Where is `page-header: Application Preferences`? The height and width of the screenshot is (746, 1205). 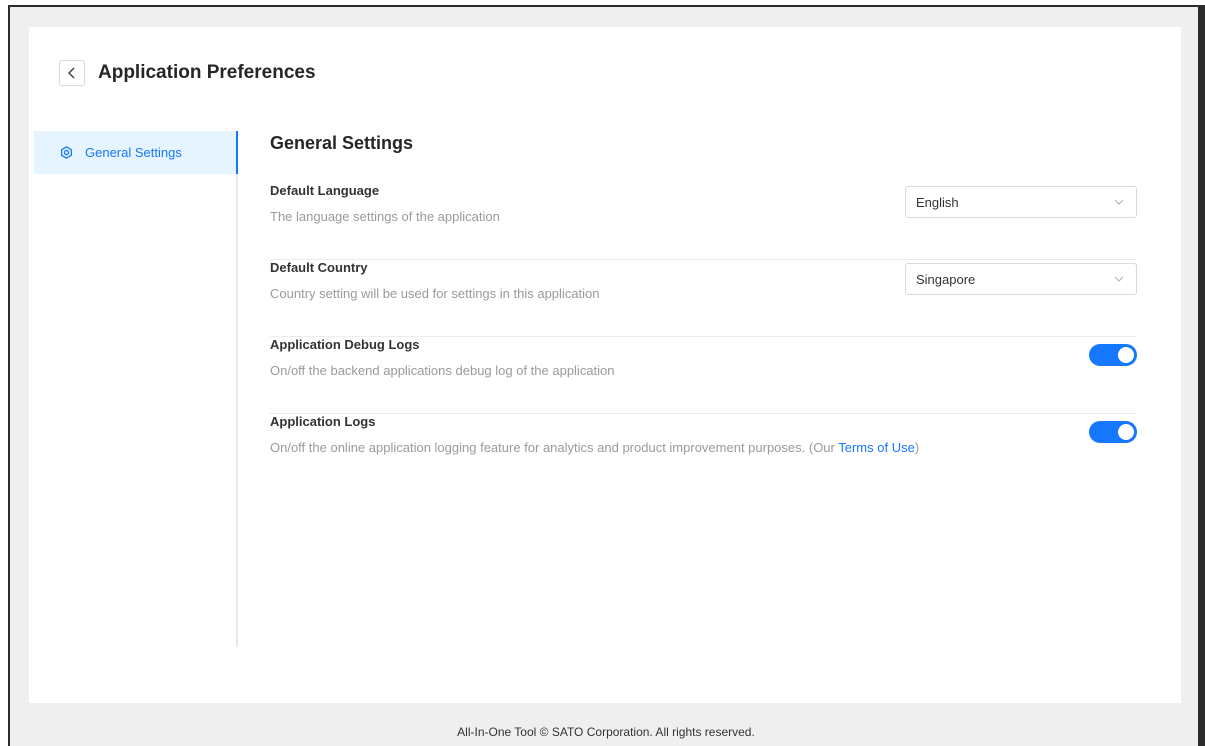 page-header: Application Preferences is located at coordinates (187, 73).